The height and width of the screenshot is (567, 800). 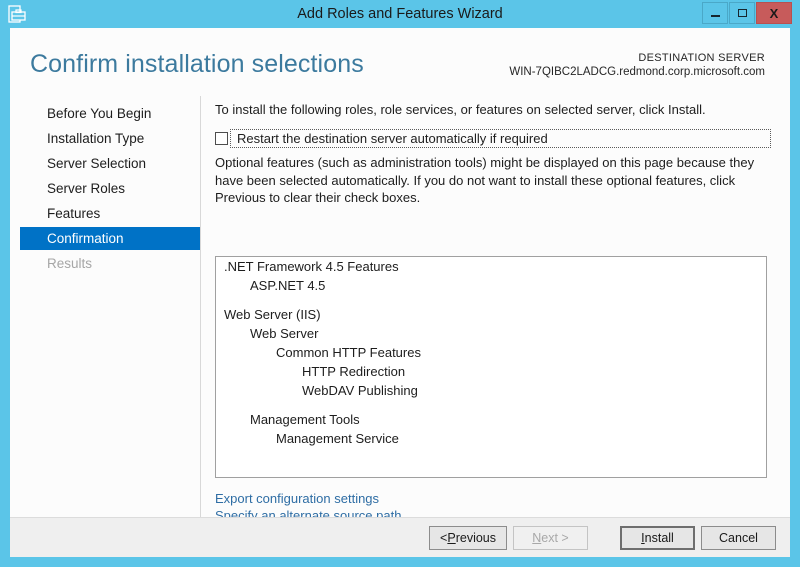 I want to click on maximize-icon, so click(x=742, y=13).